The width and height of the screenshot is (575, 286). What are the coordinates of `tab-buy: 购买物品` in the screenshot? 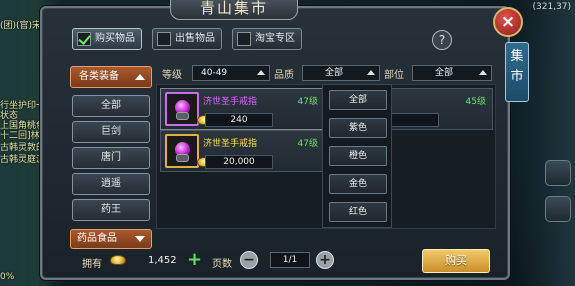 It's located at (107, 39).